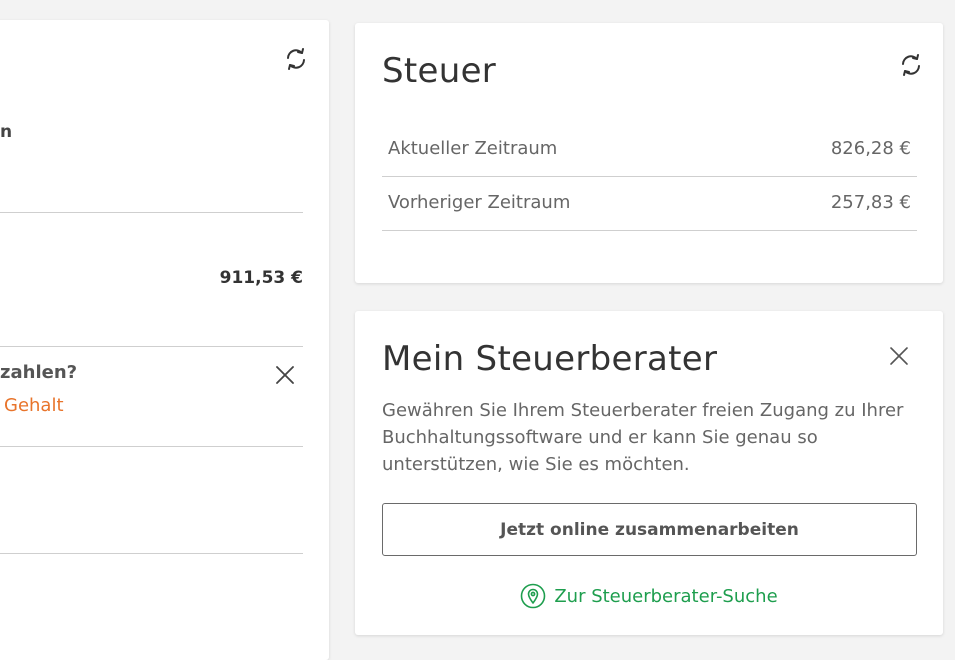  I want to click on tax-row-label: Vorheriger Zeitraum, so click(479, 202).